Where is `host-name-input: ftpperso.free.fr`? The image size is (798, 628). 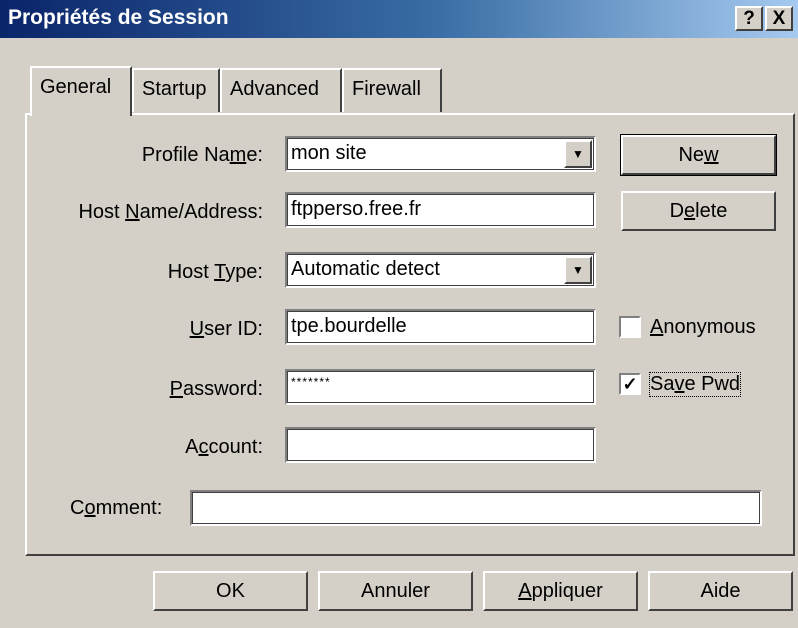
host-name-input: ftpperso.free.fr is located at coordinates (440, 210).